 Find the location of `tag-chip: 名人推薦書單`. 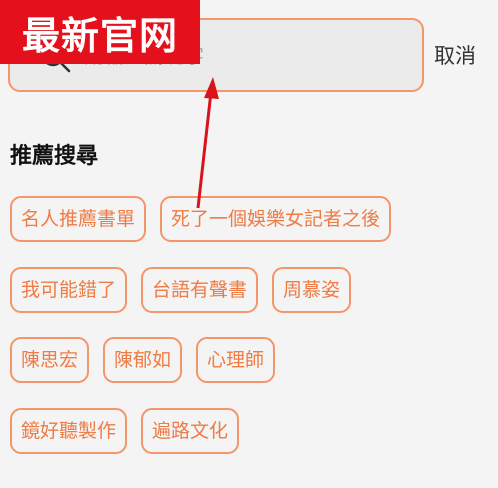

tag-chip: 名人推薦書單 is located at coordinates (78, 219).